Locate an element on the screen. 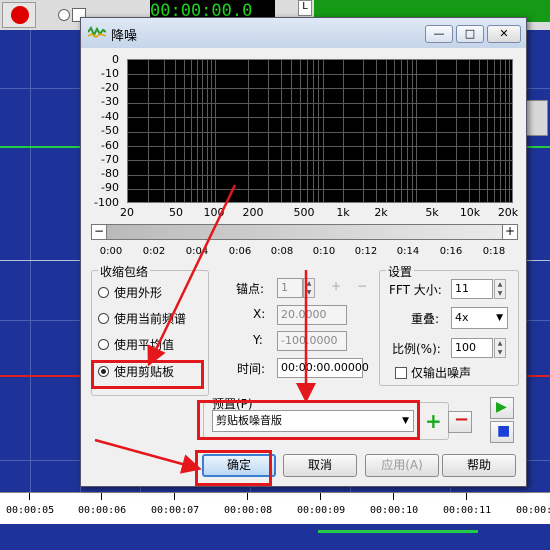 The image size is (550, 550). dialog-title: 降噪 is located at coordinates (124, 36).